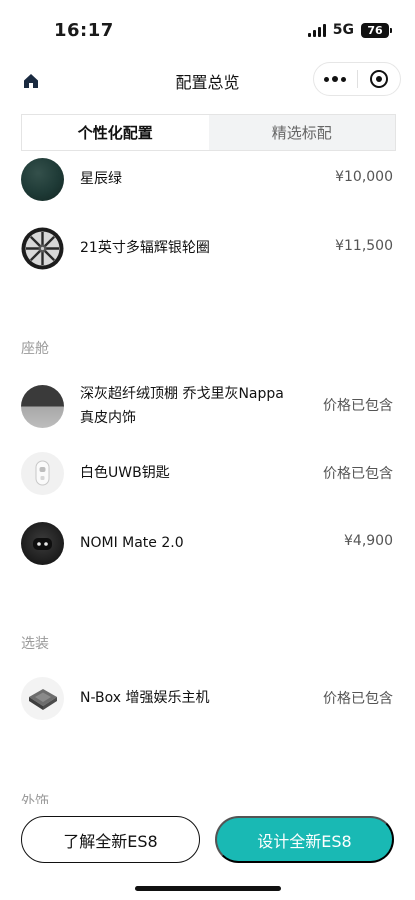  I want to click on status-time: 16:17, so click(84, 30).